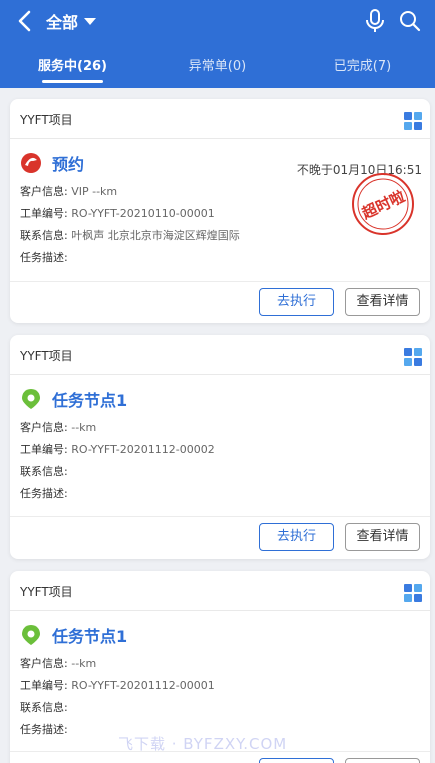  Describe the element at coordinates (155, 235) in the screenshot. I see `contact-value: 叶枫声 北京北京市海淀区辉煌国际` at that location.